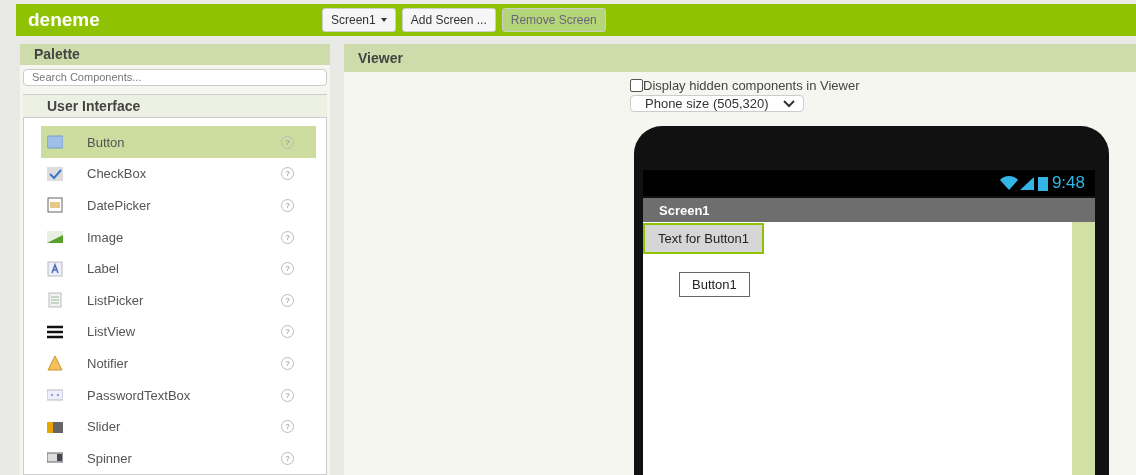  Describe the element at coordinates (636, 85) in the screenshot. I see `checkbox` at that location.